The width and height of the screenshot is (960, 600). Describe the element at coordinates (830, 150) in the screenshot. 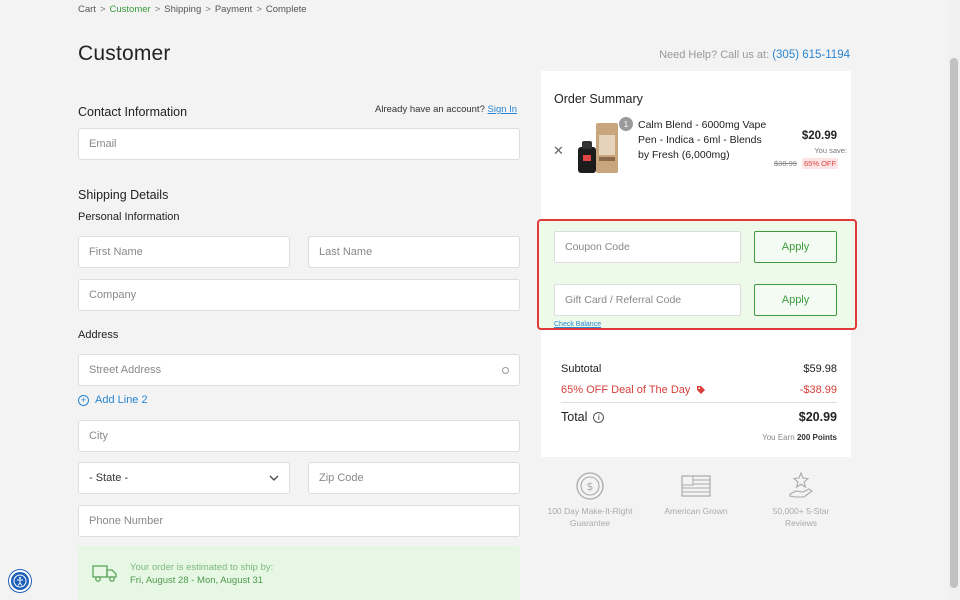

I see `you-save-label: You save:` at that location.